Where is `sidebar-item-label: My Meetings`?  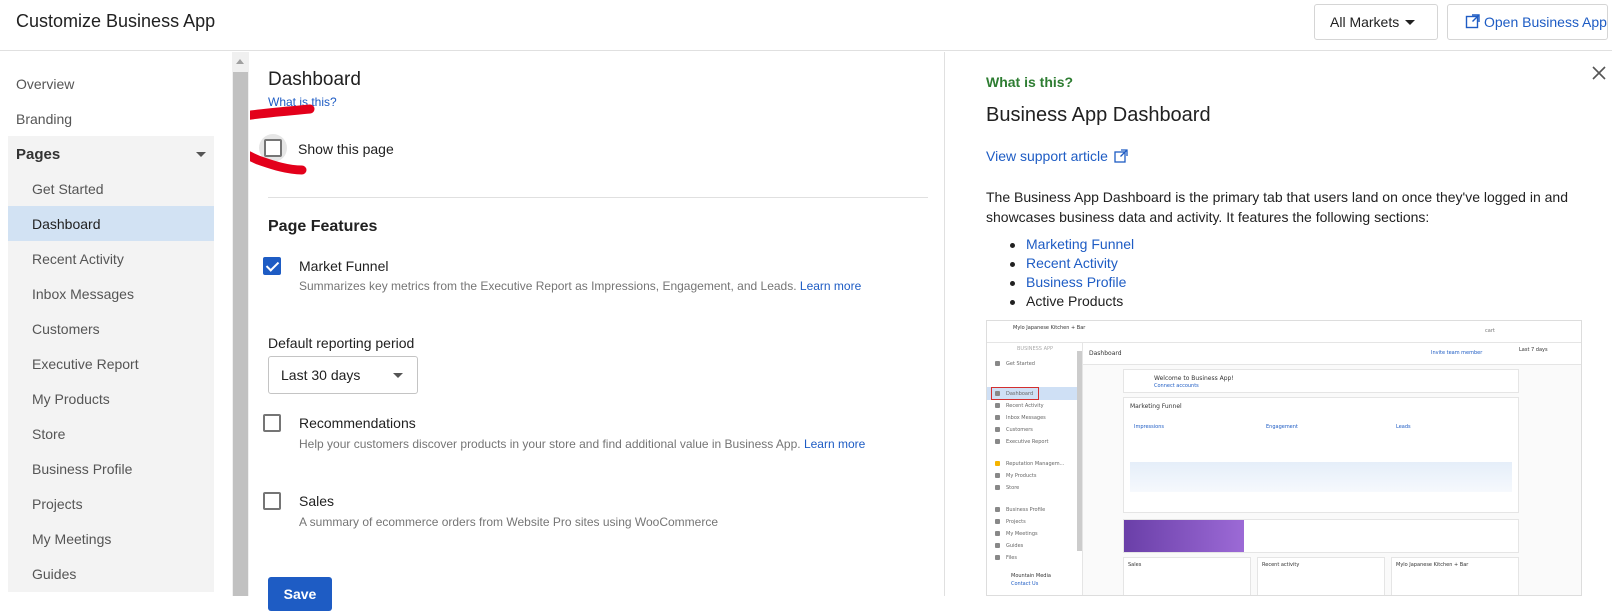 sidebar-item-label: My Meetings is located at coordinates (72, 539).